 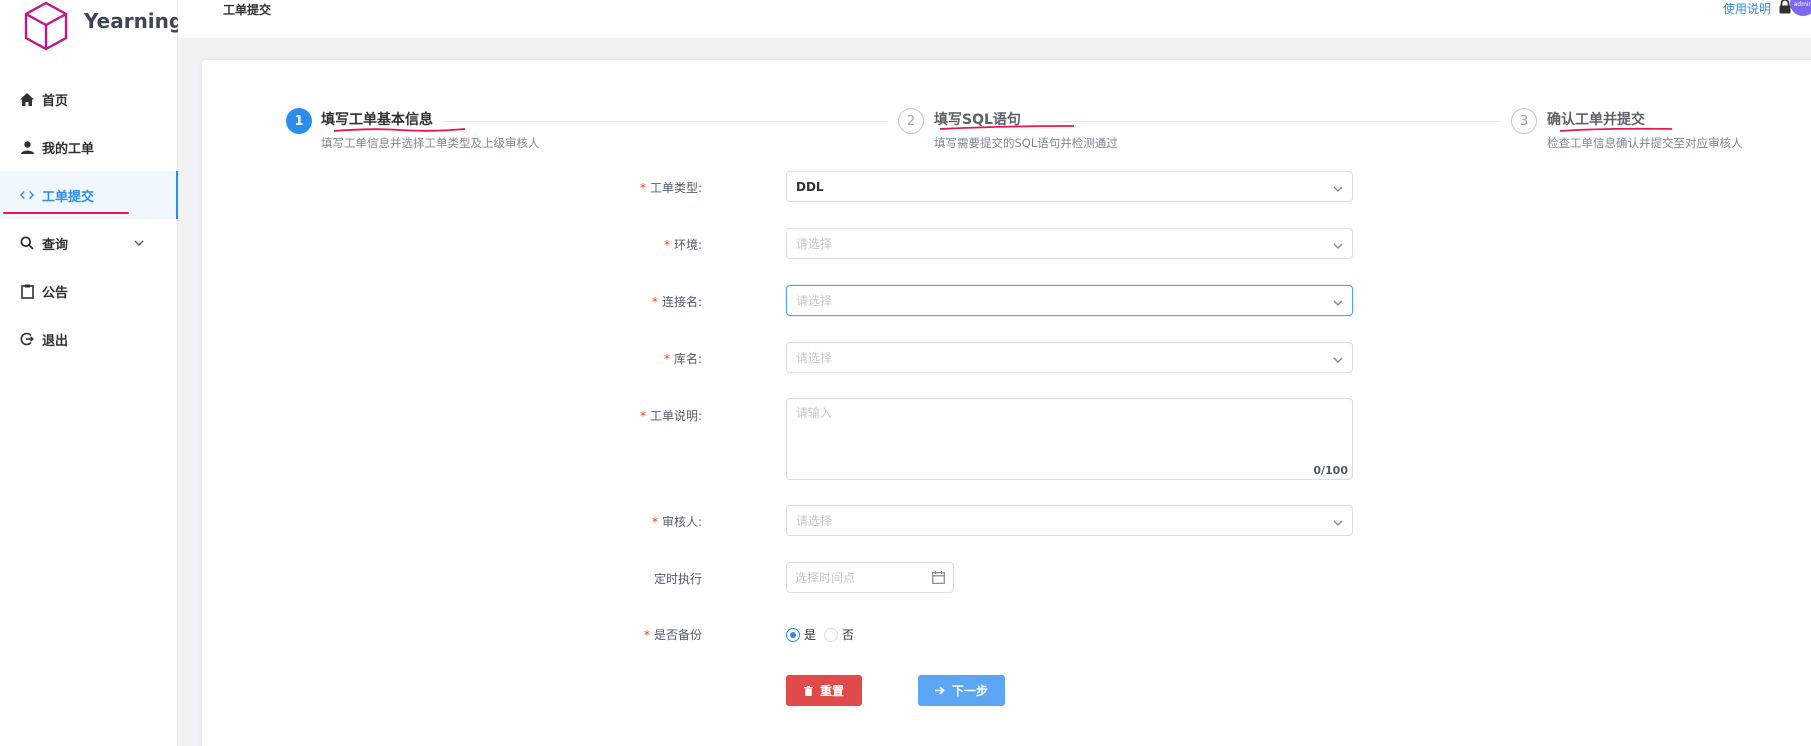 I want to click on character-counter: 0/100, so click(x=1330, y=470).